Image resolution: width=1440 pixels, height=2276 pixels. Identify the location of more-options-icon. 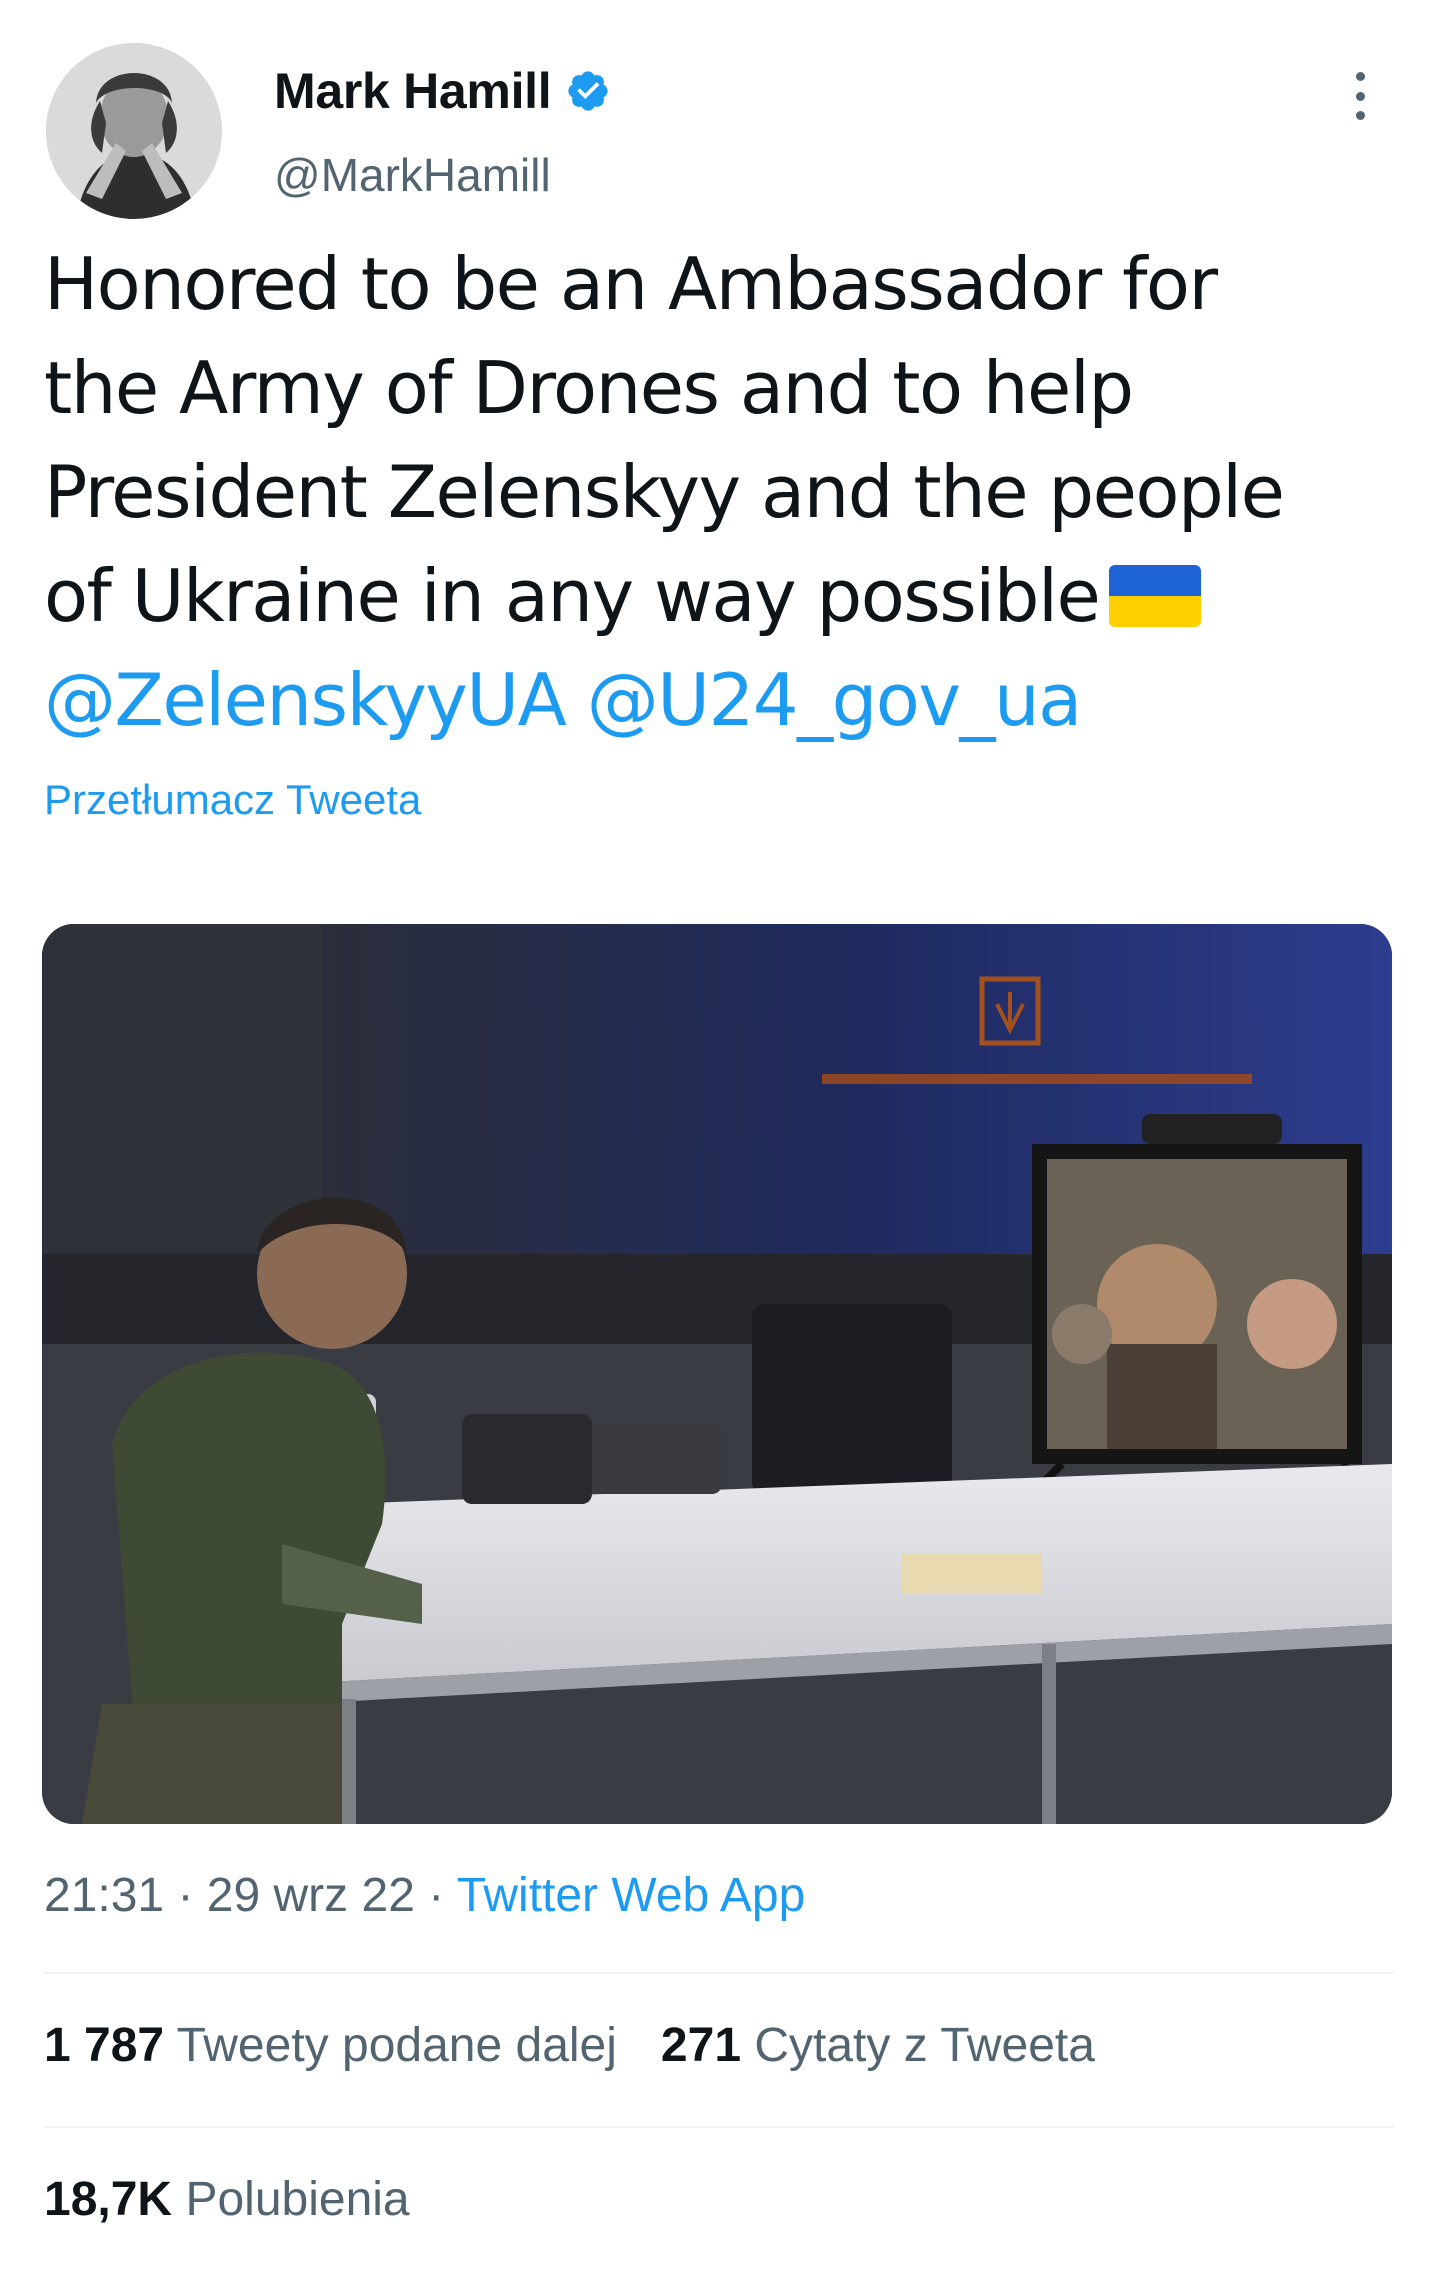
(1360, 96).